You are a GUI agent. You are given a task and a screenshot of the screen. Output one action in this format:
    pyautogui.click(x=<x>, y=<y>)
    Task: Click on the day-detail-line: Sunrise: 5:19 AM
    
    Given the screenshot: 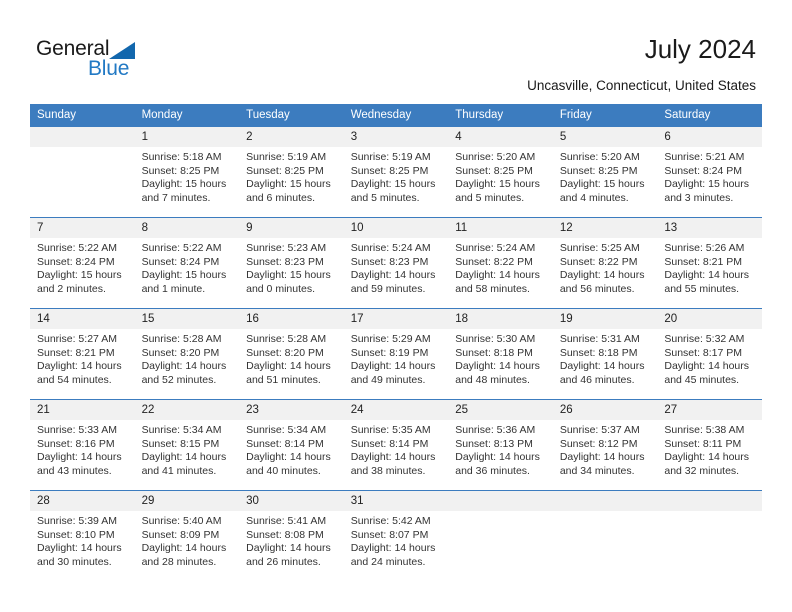 What is the action you would take?
    pyautogui.click(x=286, y=157)
    